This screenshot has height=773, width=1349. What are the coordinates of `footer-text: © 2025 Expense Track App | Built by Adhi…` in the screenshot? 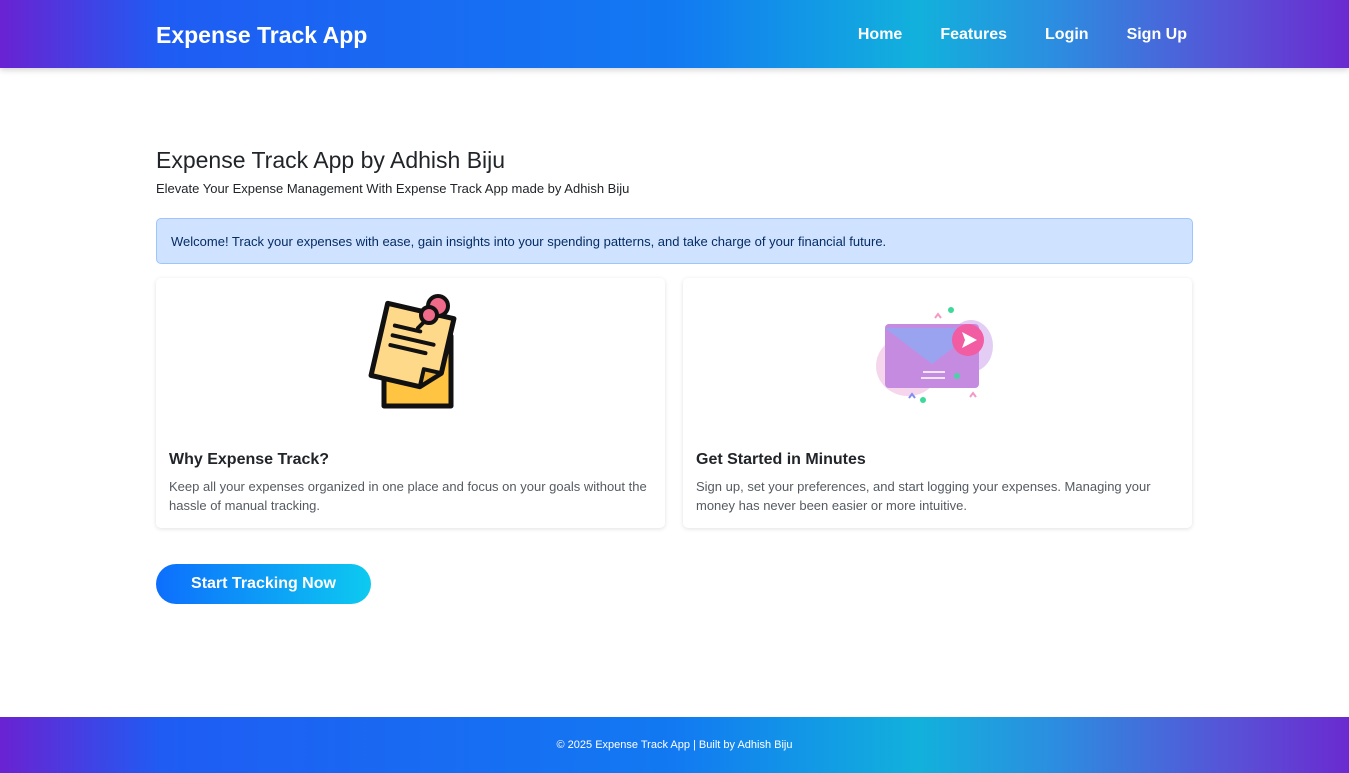 It's located at (674, 745).